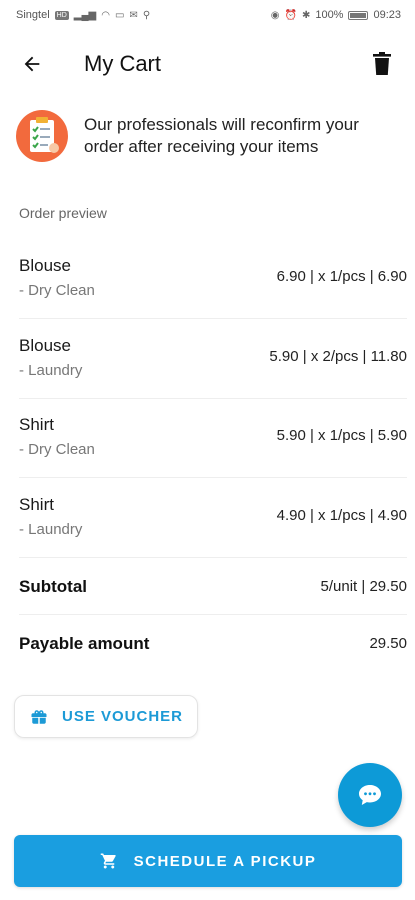 This screenshot has width=415, height=900. What do you see at coordinates (338, 356) in the screenshot?
I see `item-price-line: 5.90 | x 2/pcs | 11.80` at bounding box center [338, 356].